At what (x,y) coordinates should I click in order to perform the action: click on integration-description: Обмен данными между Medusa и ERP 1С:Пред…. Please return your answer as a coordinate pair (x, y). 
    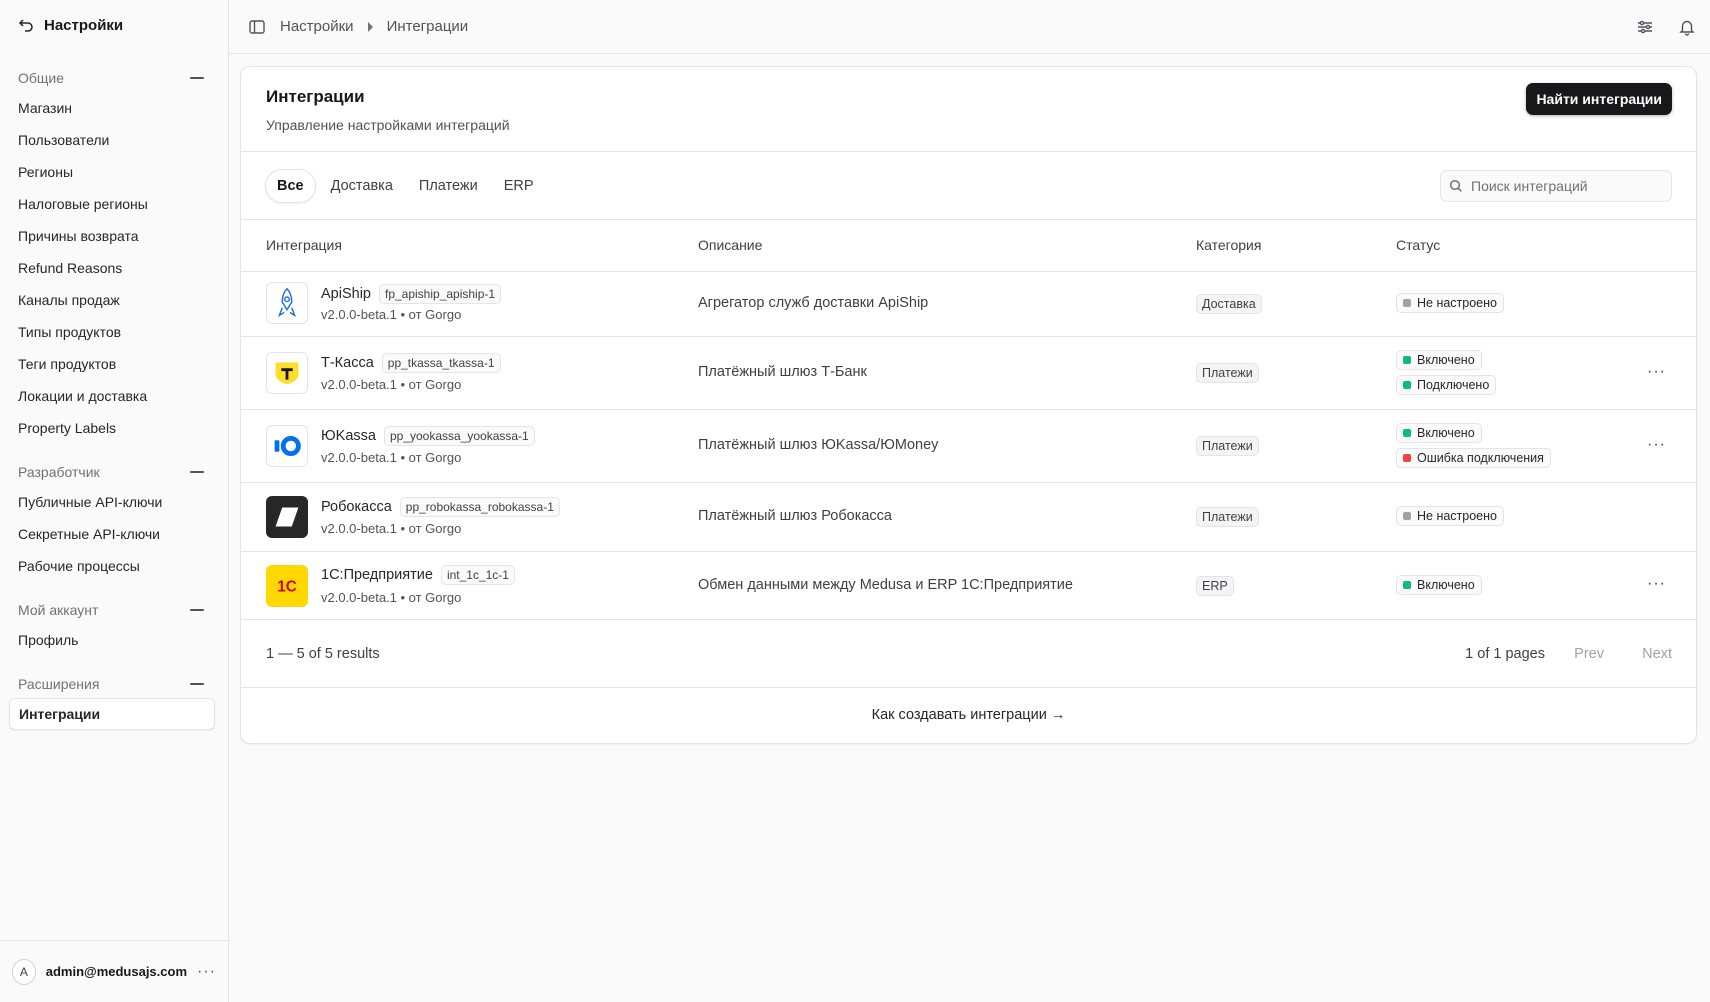
    Looking at the image, I should click on (885, 585).